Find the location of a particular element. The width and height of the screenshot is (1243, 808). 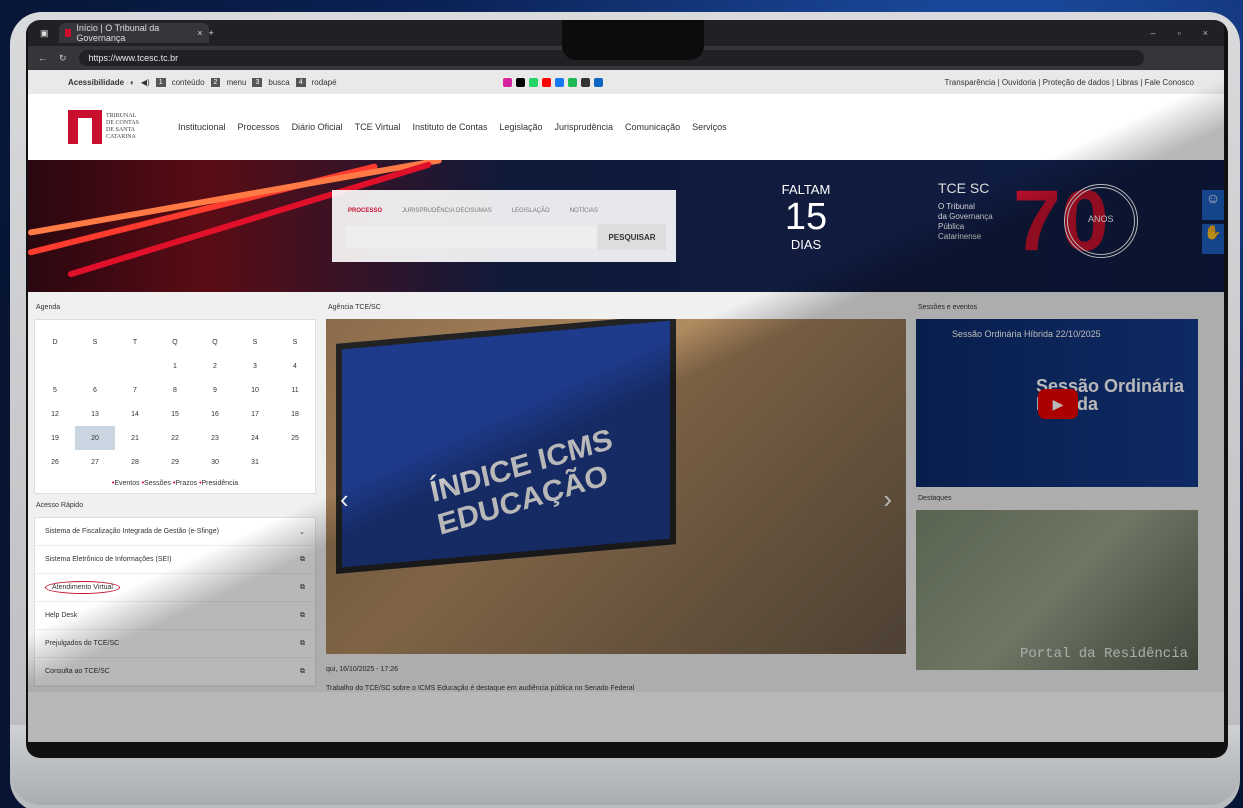

day-cell: 17 is located at coordinates (255, 414).